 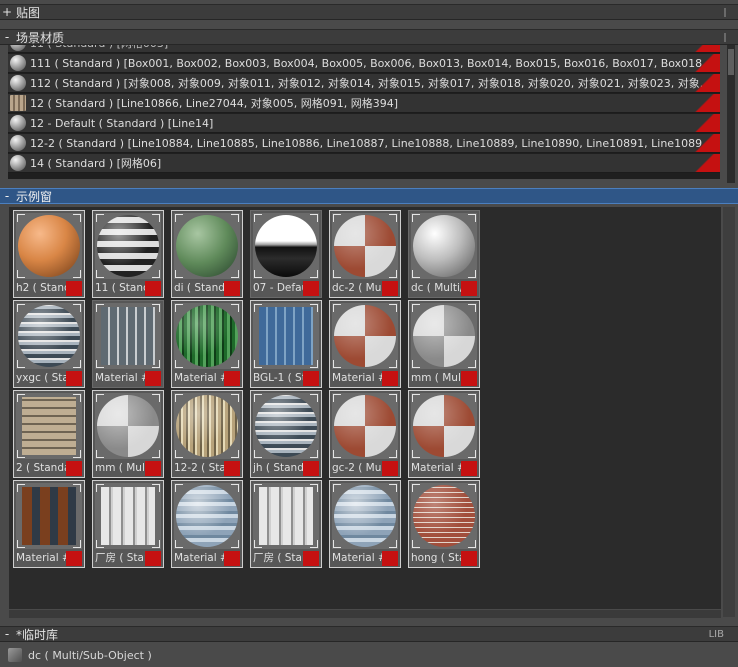 I want to click on multi-material-icon, so click(x=15, y=655).